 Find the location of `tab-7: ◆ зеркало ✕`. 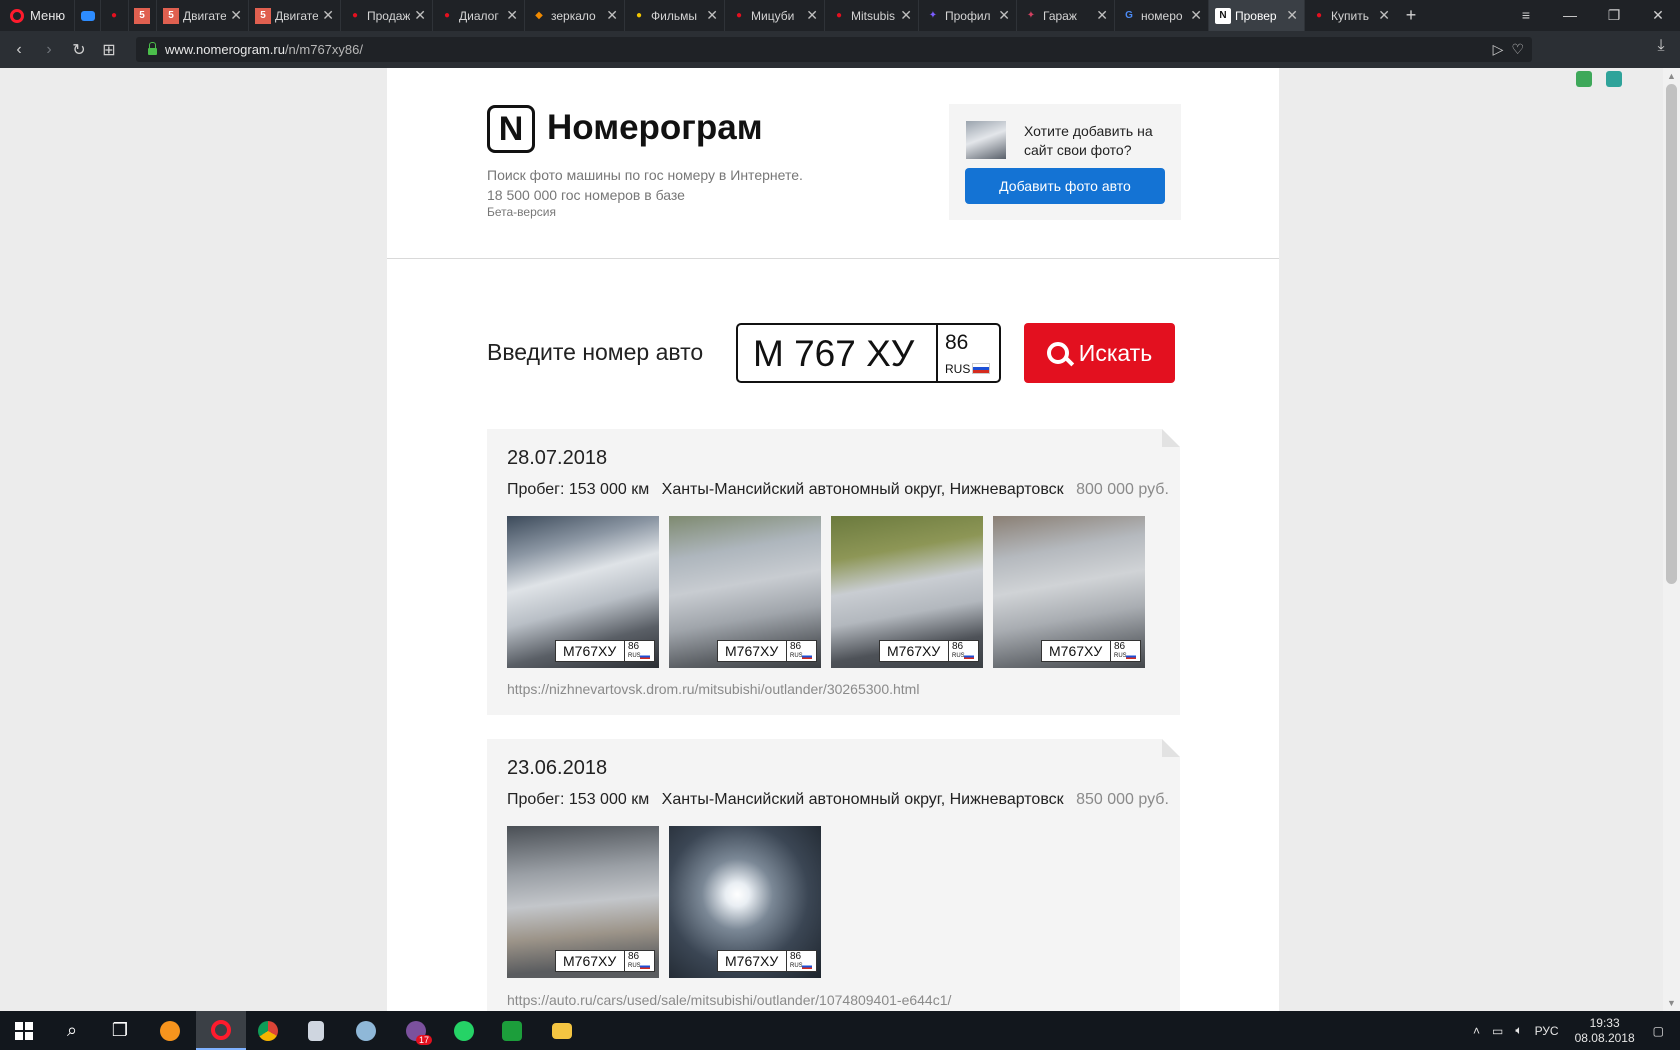

tab-7: ◆ зеркало ✕ is located at coordinates (574, 15).